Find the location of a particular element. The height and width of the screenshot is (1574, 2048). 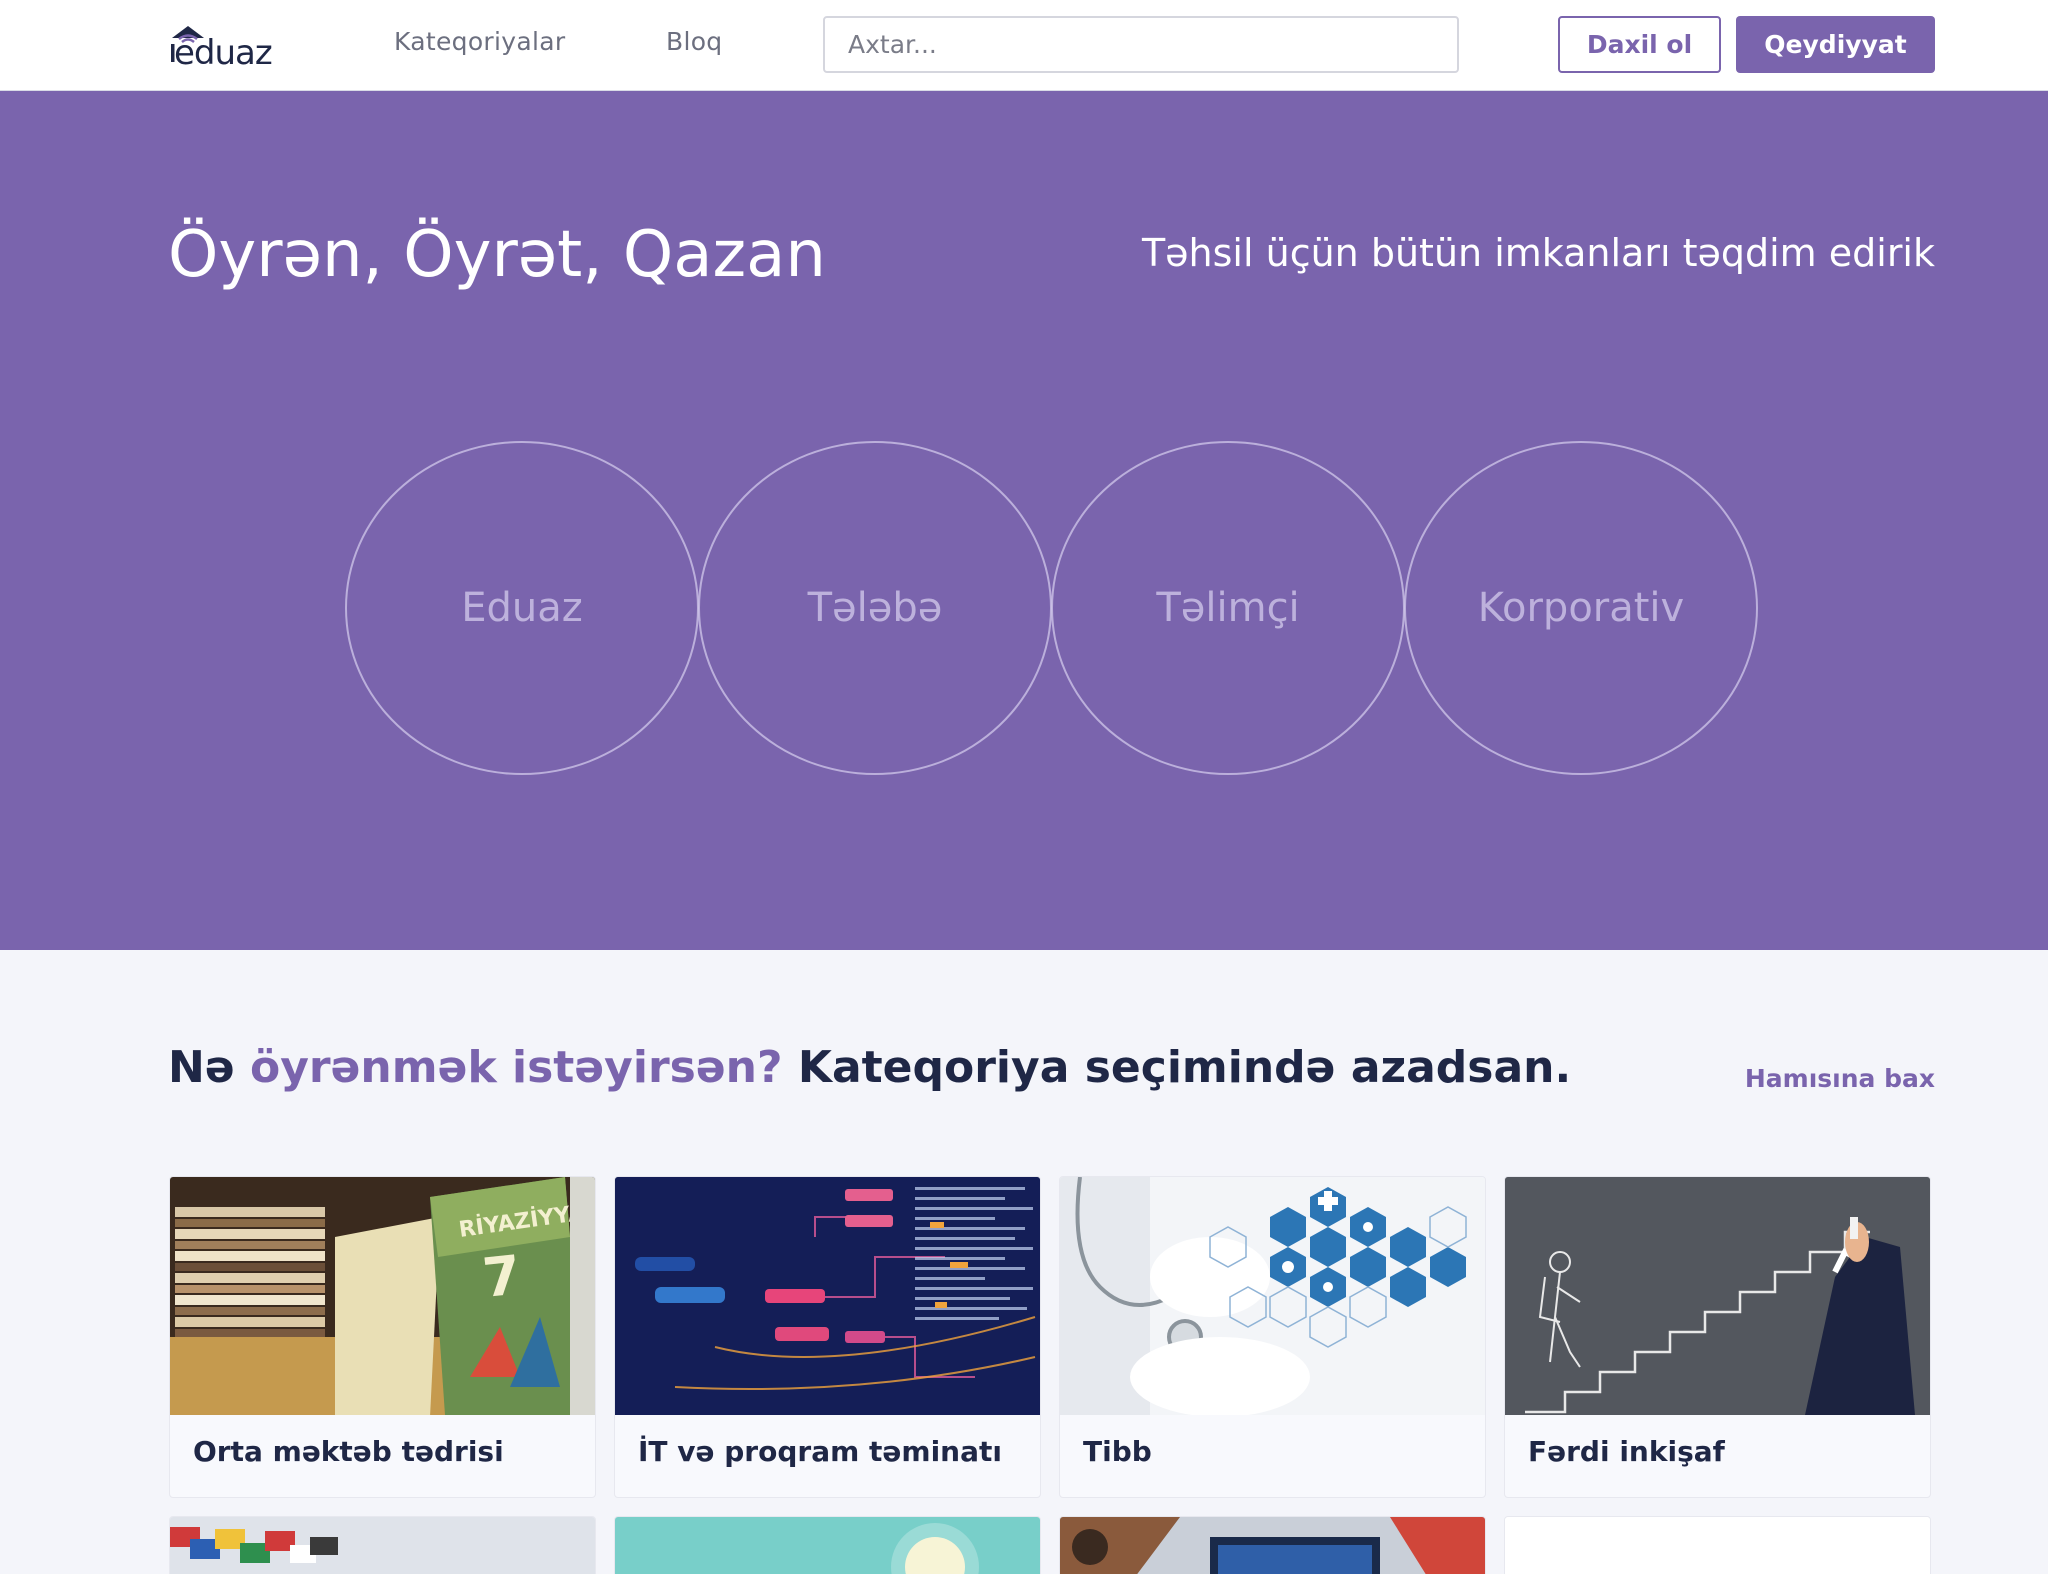

circle-eduaz: Eduaz is located at coordinates (522, 608).